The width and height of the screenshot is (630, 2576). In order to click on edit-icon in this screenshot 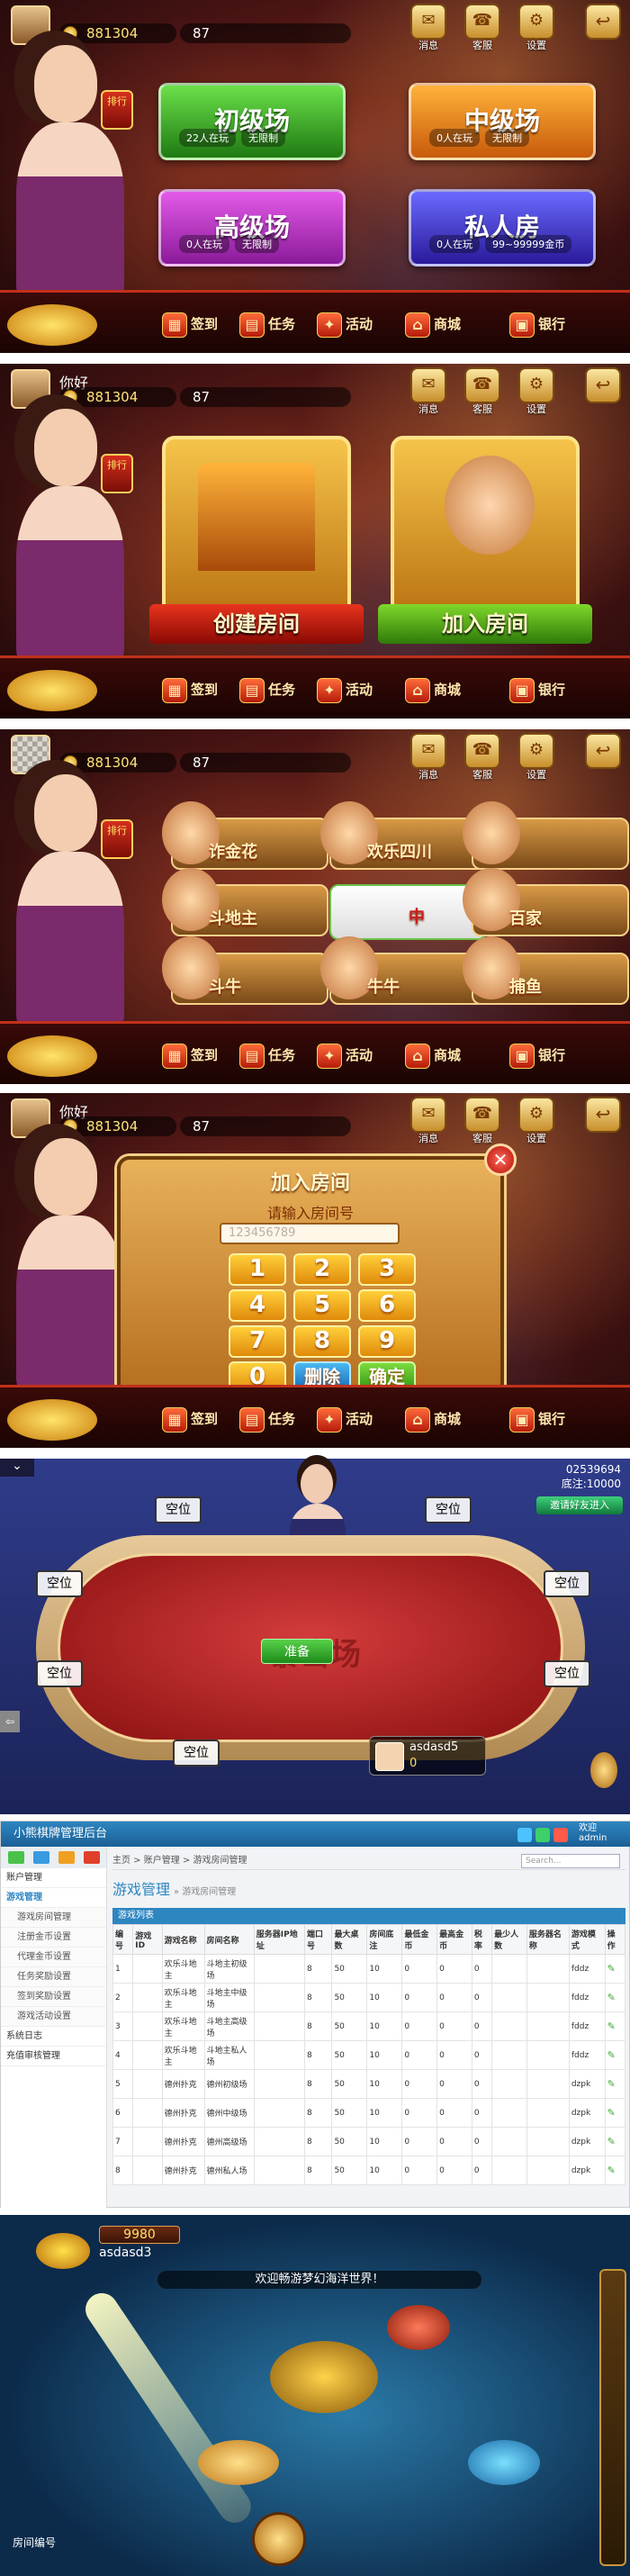, I will do `click(42, 1857)`.